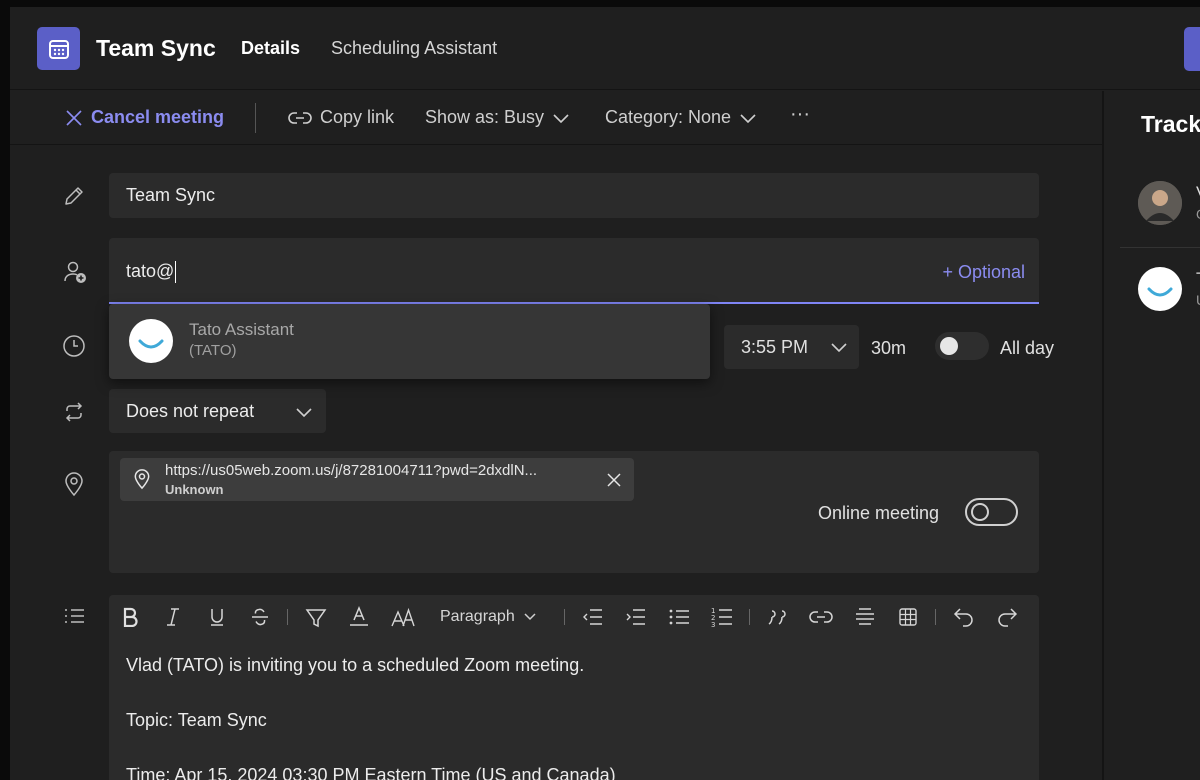 This screenshot has width=1200, height=780. What do you see at coordinates (357, 117) in the screenshot?
I see `copy-link-label: Copy link` at bounding box center [357, 117].